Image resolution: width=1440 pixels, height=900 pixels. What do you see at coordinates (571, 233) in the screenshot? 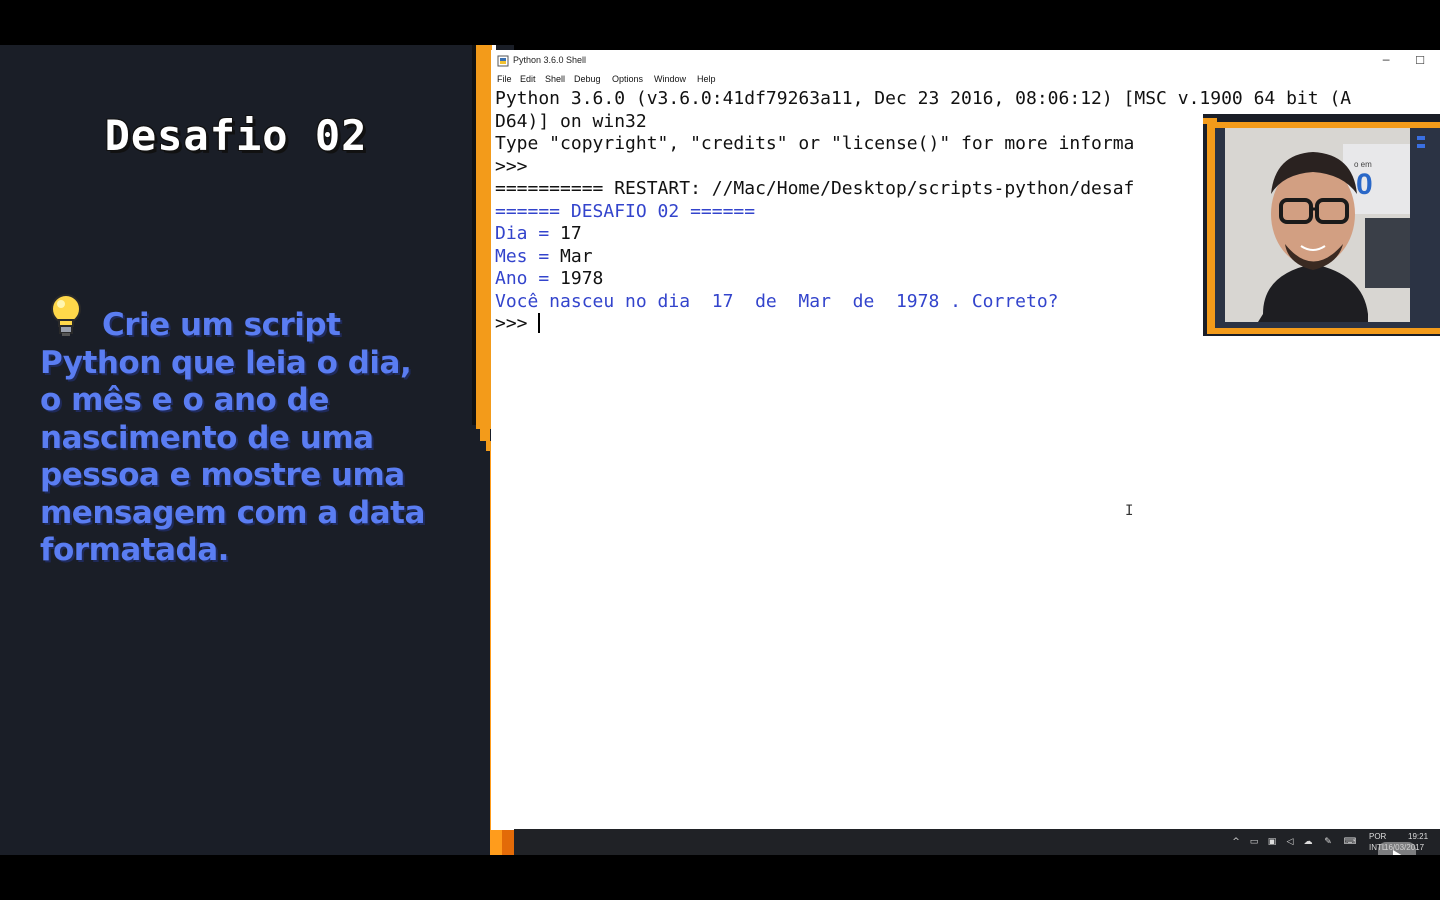
I see `input-value: 17` at bounding box center [571, 233].